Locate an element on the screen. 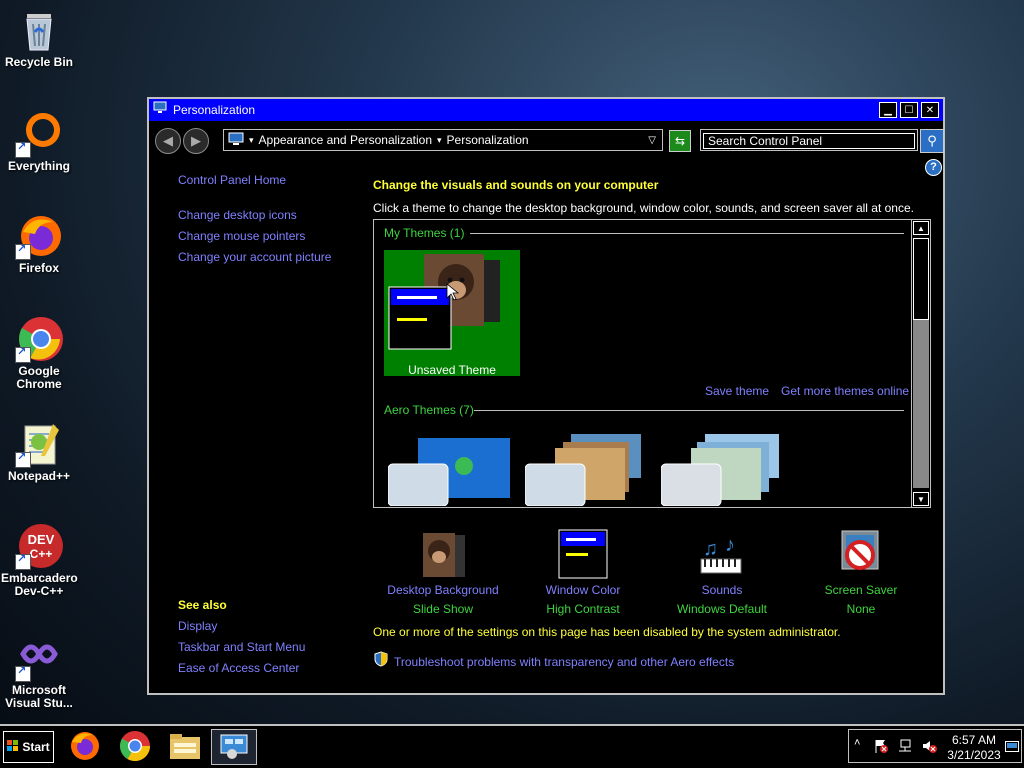 The image size is (1024, 768). svg-text: DEV is located at coordinates (41, 539).